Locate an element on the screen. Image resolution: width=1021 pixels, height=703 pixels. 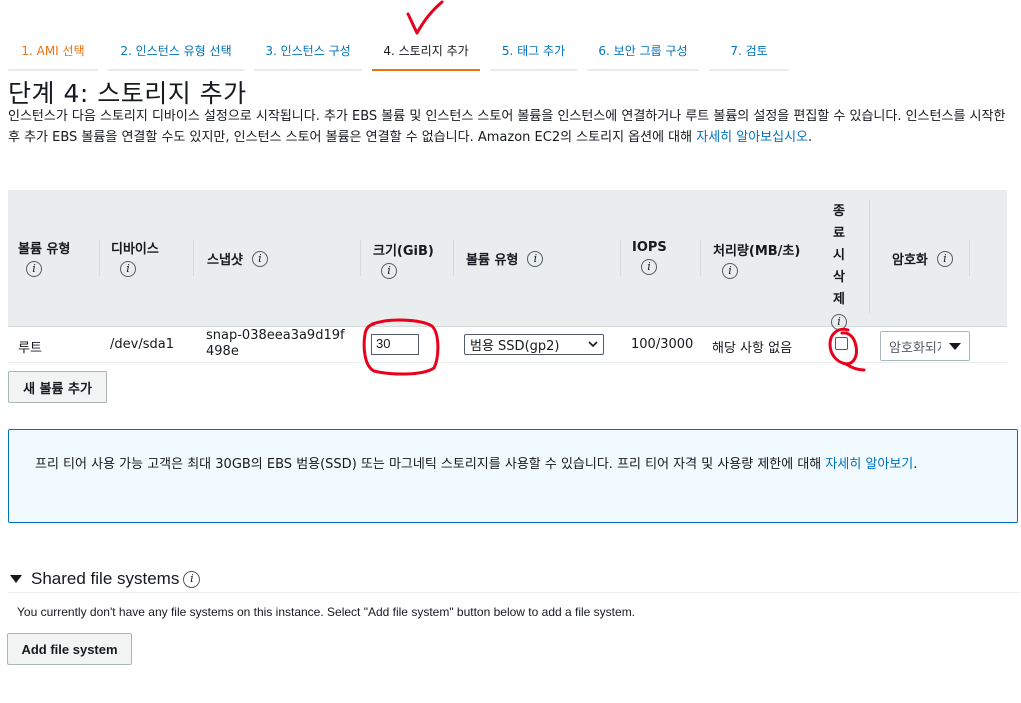
divider is located at coordinates (514, 592).